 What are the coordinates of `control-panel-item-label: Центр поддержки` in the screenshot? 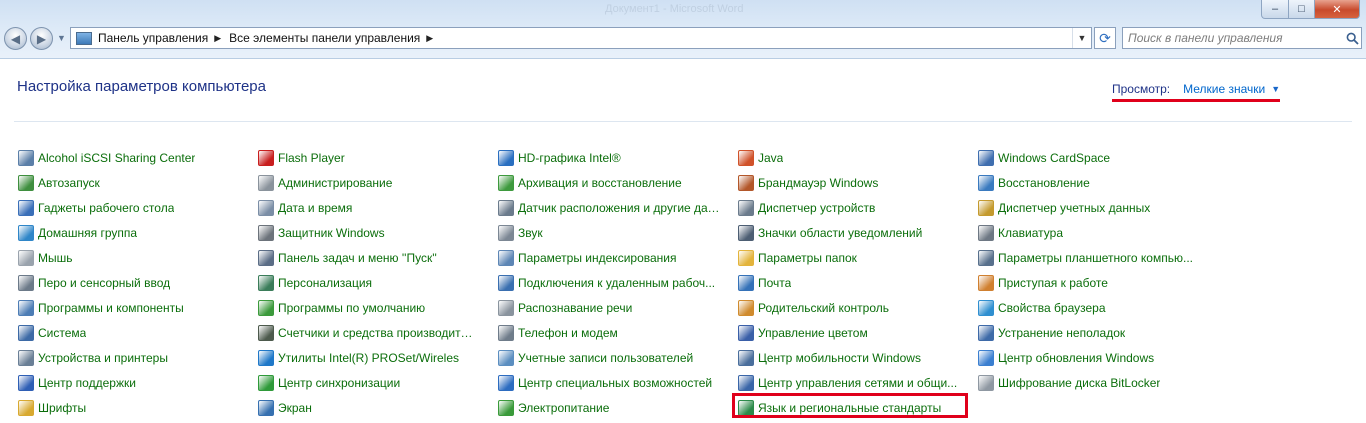 It's located at (87, 382).